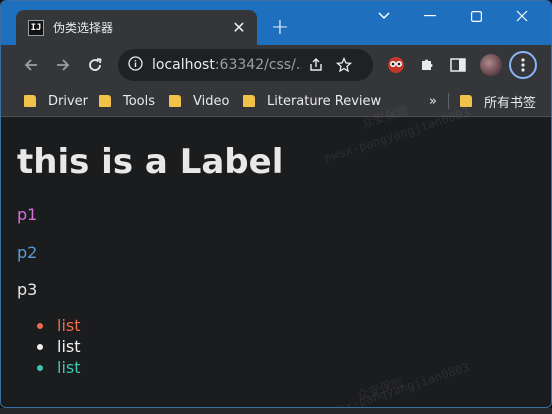 The width and height of the screenshot is (552, 414). What do you see at coordinates (276, 411) in the screenshot?
I see `desktop-background` at bounding box center [276, 411].